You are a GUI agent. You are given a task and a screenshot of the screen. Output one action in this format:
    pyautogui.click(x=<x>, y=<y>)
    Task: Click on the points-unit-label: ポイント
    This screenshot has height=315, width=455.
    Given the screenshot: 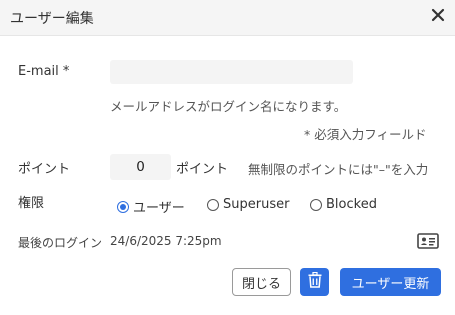 What is the action you would take?
    pyautogui.click(x=202, y=169)
    